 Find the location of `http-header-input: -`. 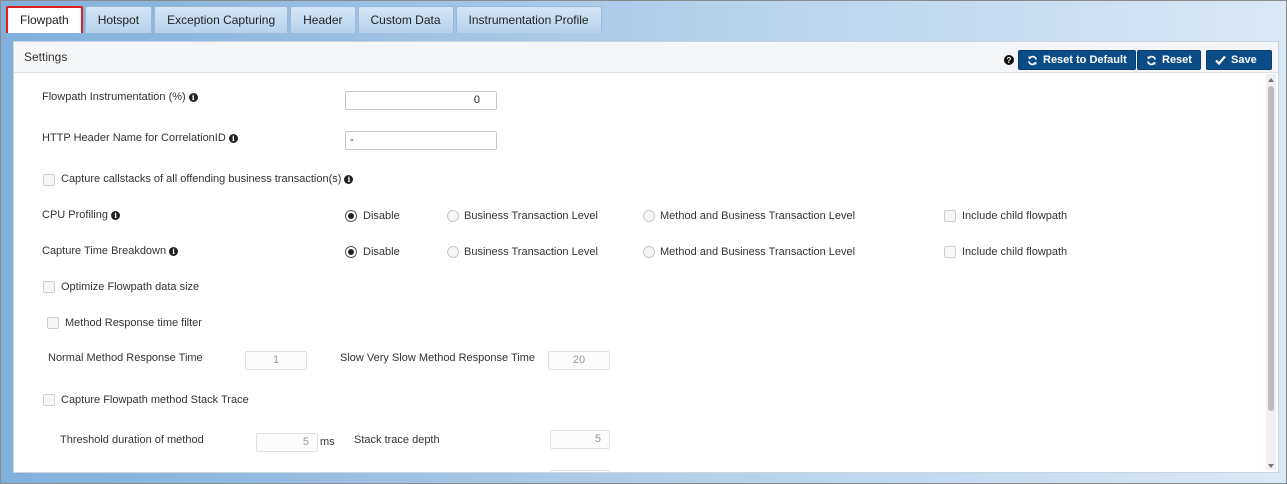

http-header-input: - is located at coordinates (421, 140).